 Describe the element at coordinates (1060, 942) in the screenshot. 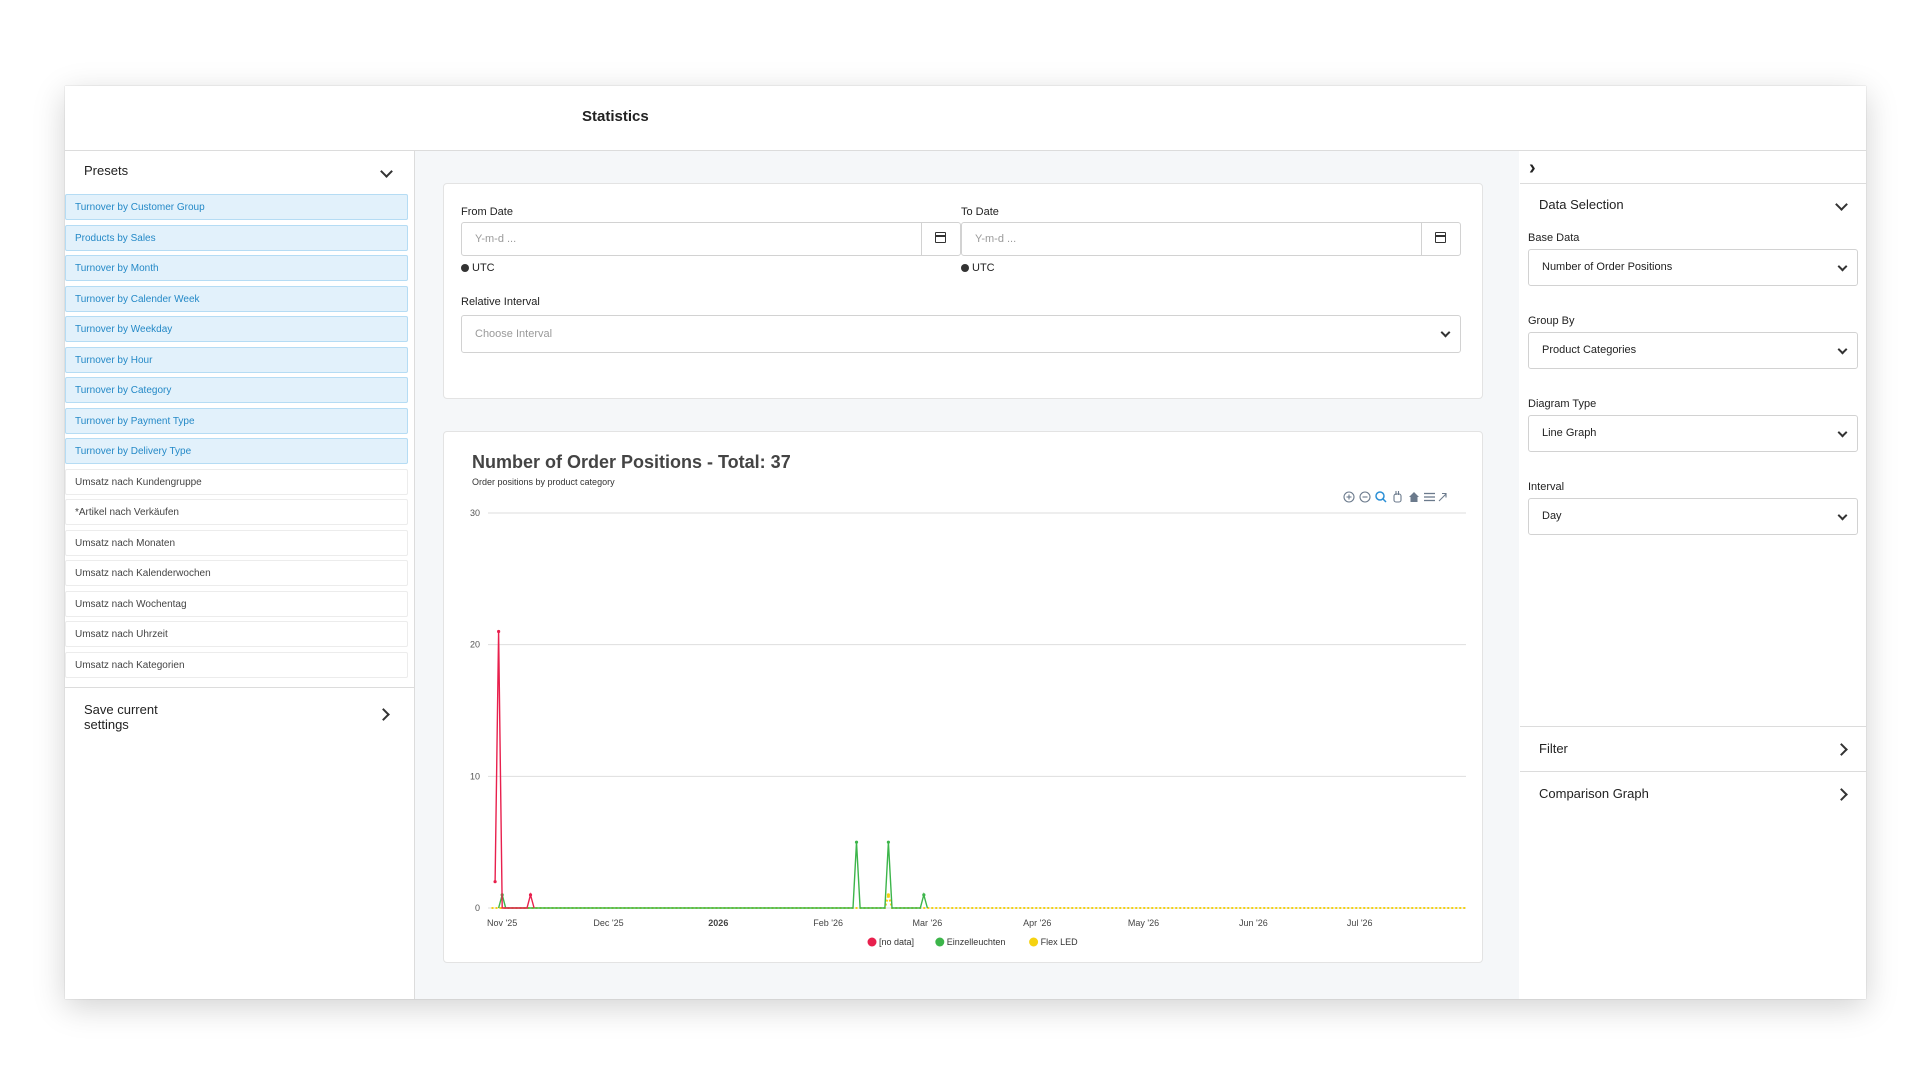

I see `legend-label: Flex LED` at that location.